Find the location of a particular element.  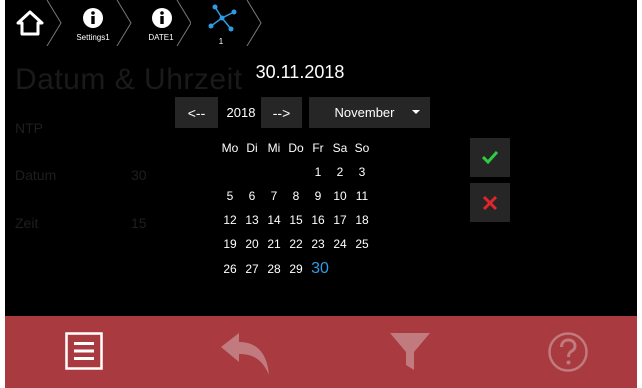

breadcrumb-item-label: Settings1 is located at coordinates (93, 37).